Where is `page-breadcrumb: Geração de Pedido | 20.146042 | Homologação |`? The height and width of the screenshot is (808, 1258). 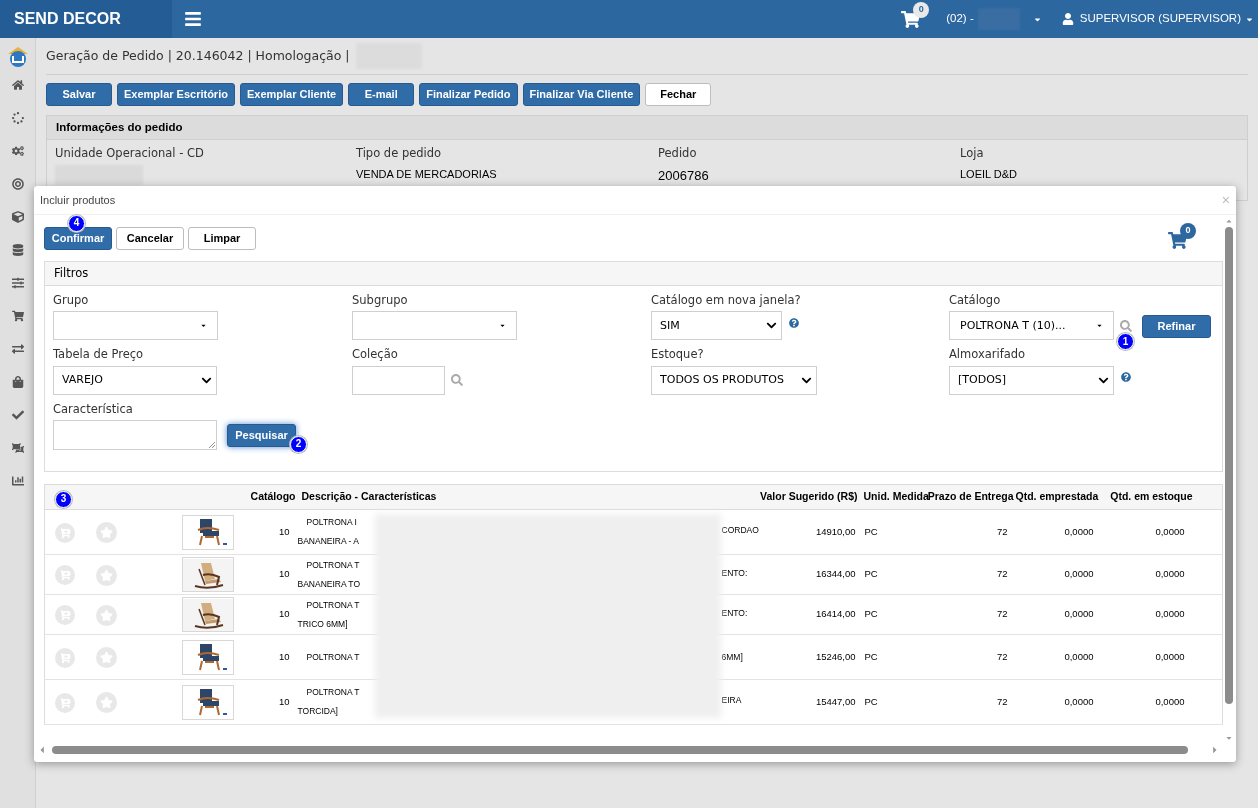 page-breadcrumb: Geração de Pedido | 20.146042 | Homologação | is located at coordinates (198, 55).